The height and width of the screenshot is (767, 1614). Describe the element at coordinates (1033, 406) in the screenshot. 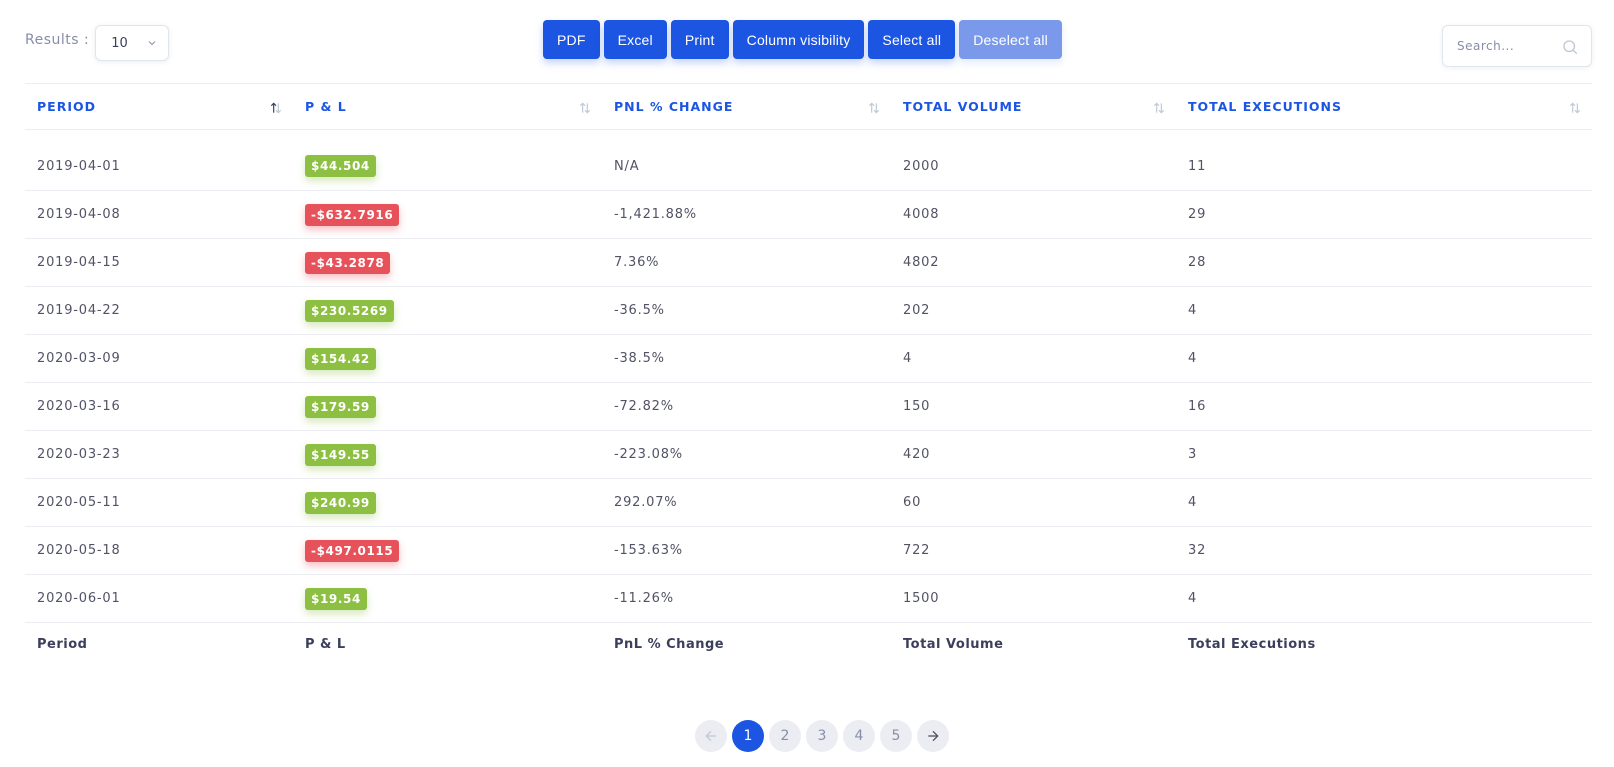

I see `total-volume-cell: 150` at that location.